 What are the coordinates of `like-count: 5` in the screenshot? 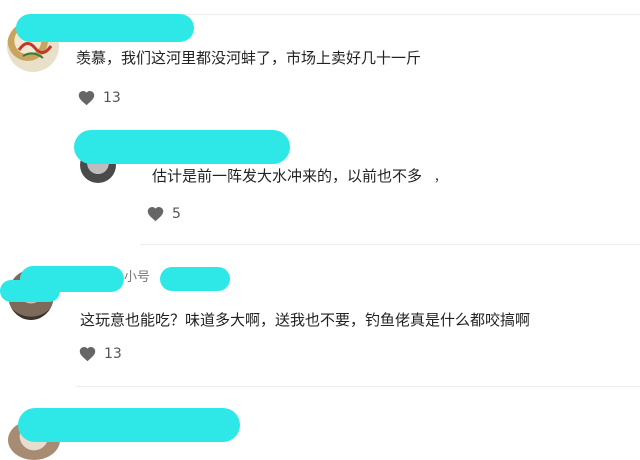 It's located at (176, 213).